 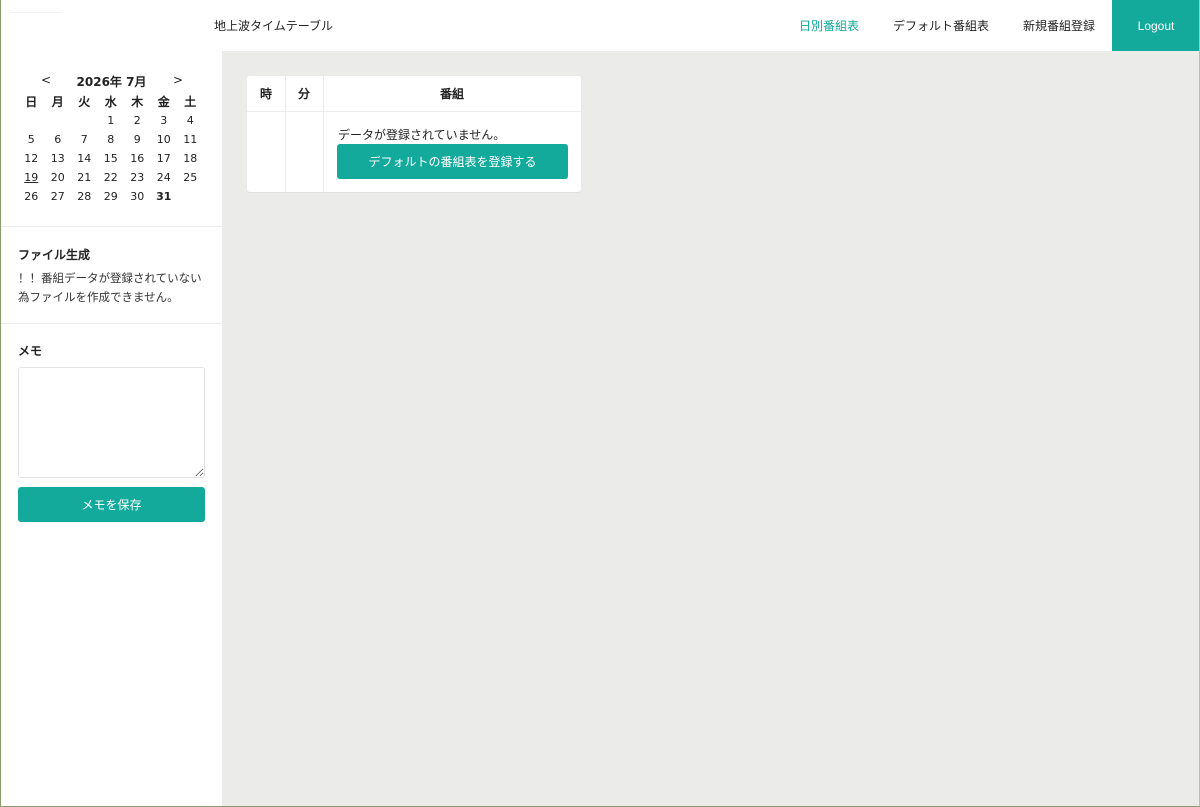 What do you see at coordinates (111, 504) in the screenshot?
I see `save-memo-button: メモを保存` at bounding box center [111, 504].